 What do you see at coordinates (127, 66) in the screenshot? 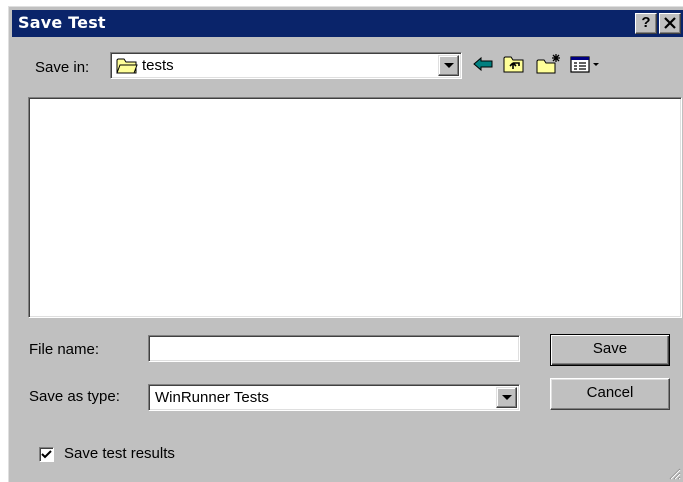
I see `folder-icon` at bounding box center [127, 66].